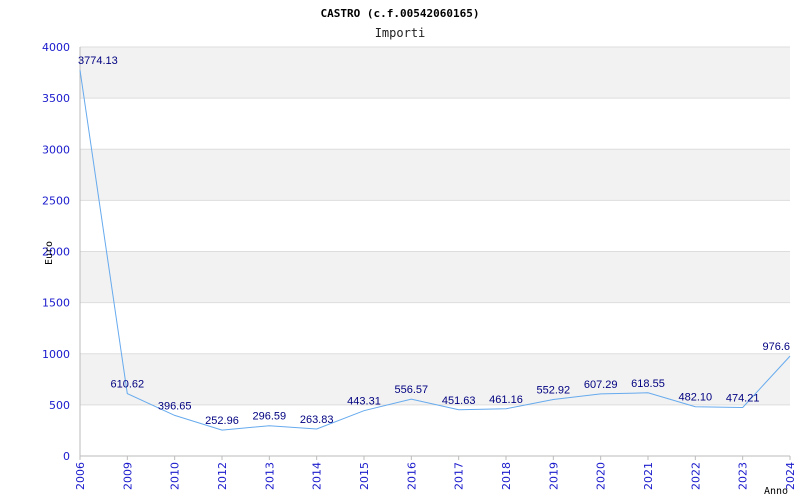 The width and height of the screenshot is (800, 500). I want to click on x-tick-label: 2006, so click(80, 476).